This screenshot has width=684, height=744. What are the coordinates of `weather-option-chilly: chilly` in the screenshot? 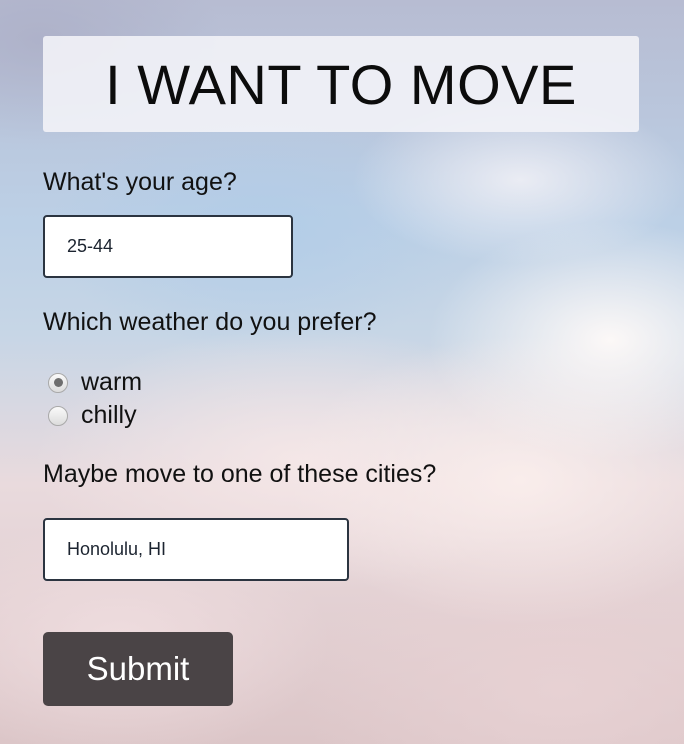 It's located at (92, 415).